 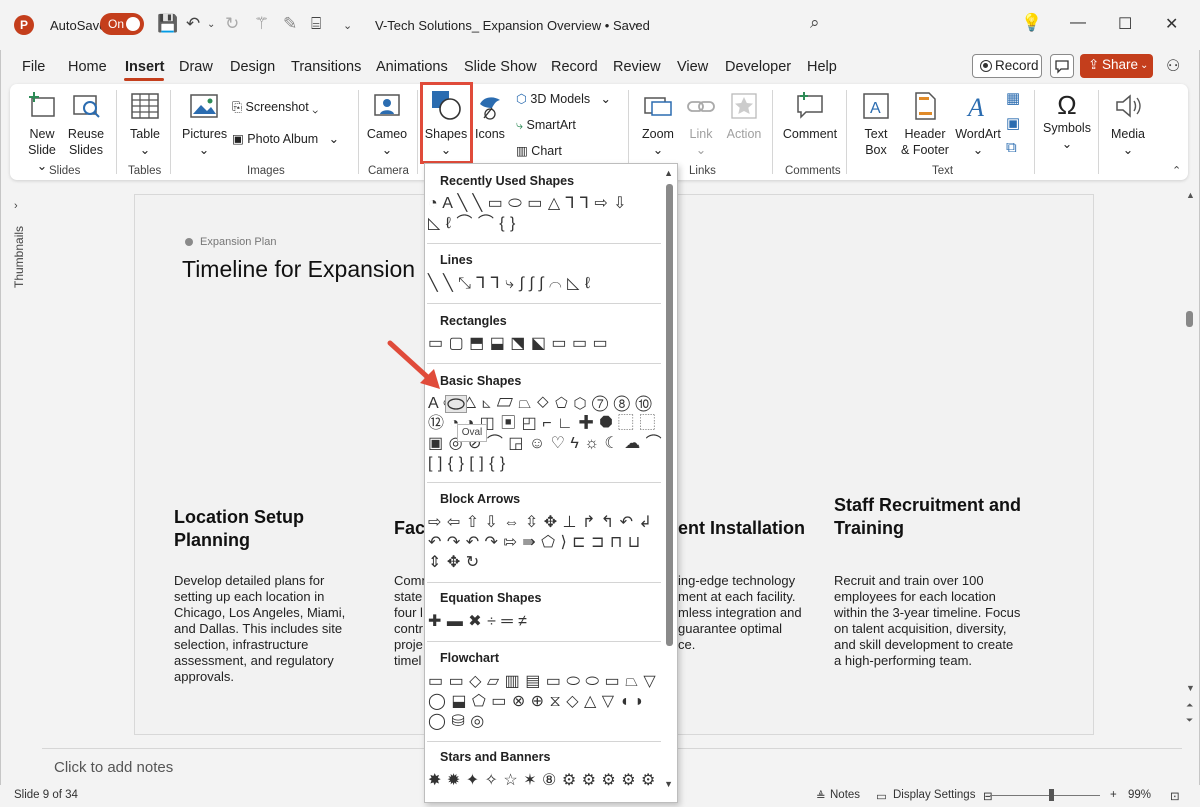 What do you see at coordinates (1189, 705) in the screenshot?
I see `previous-slide-icon: ⏶` at bounding box center [1189, 705].